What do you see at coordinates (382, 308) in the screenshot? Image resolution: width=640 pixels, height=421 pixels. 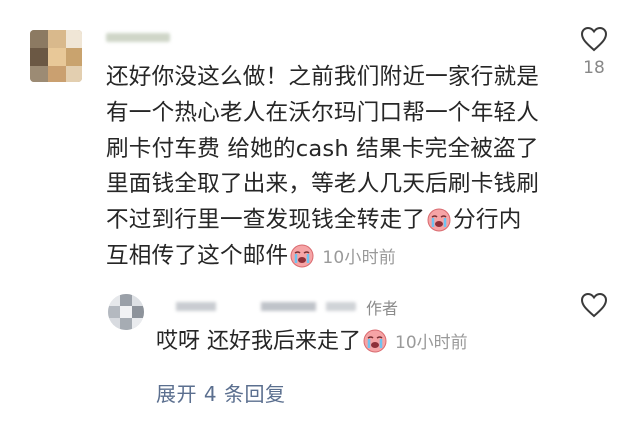 I see `author-tag: 作者` at bounding box center [382, 308].